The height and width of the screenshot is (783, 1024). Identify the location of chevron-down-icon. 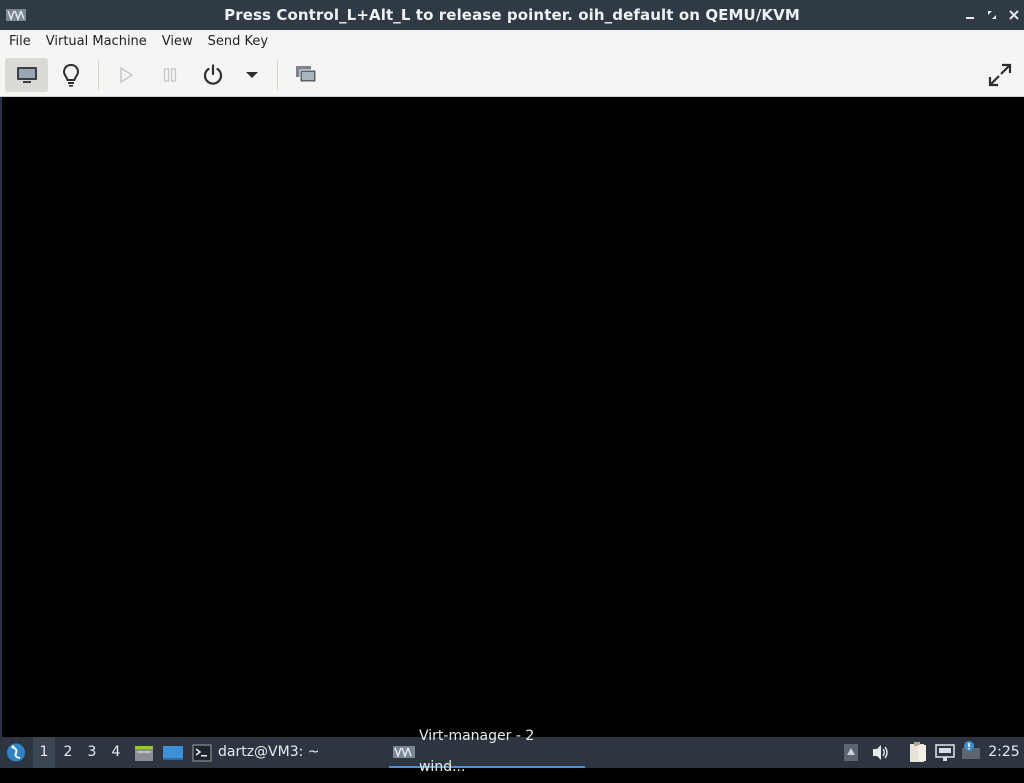
(252, 75).